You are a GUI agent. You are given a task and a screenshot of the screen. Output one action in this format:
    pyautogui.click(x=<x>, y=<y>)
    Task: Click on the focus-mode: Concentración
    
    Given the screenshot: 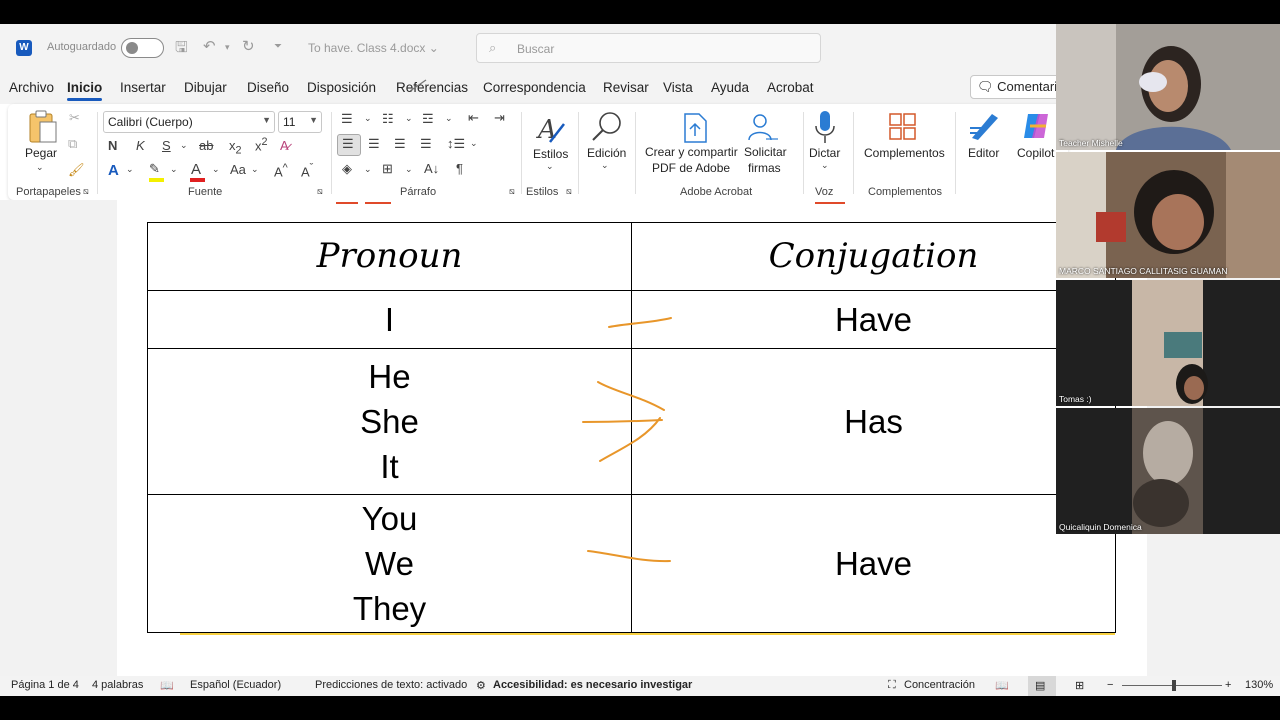 What is the action you would take?
    pyautogui.click(x=939, y=685)
    